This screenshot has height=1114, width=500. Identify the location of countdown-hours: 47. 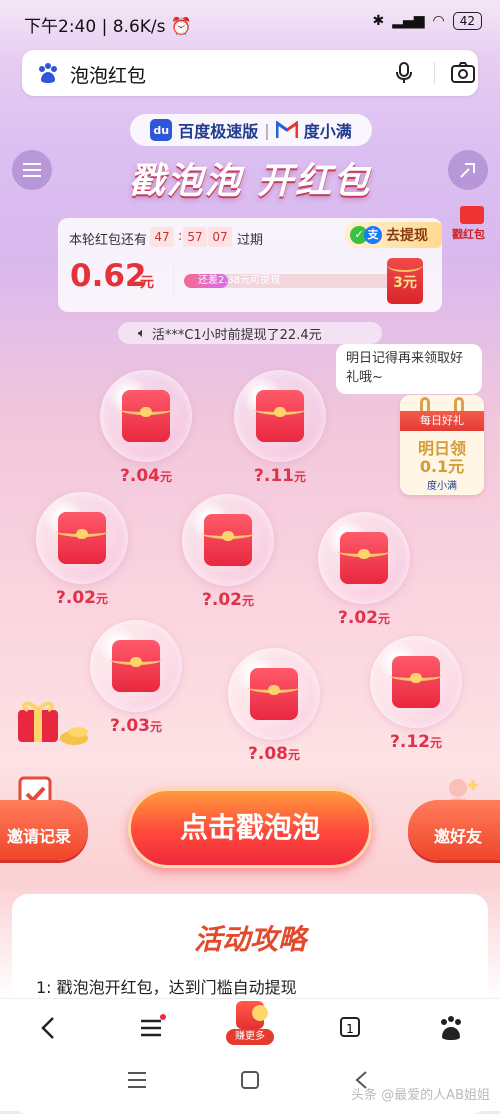
(162, 237).